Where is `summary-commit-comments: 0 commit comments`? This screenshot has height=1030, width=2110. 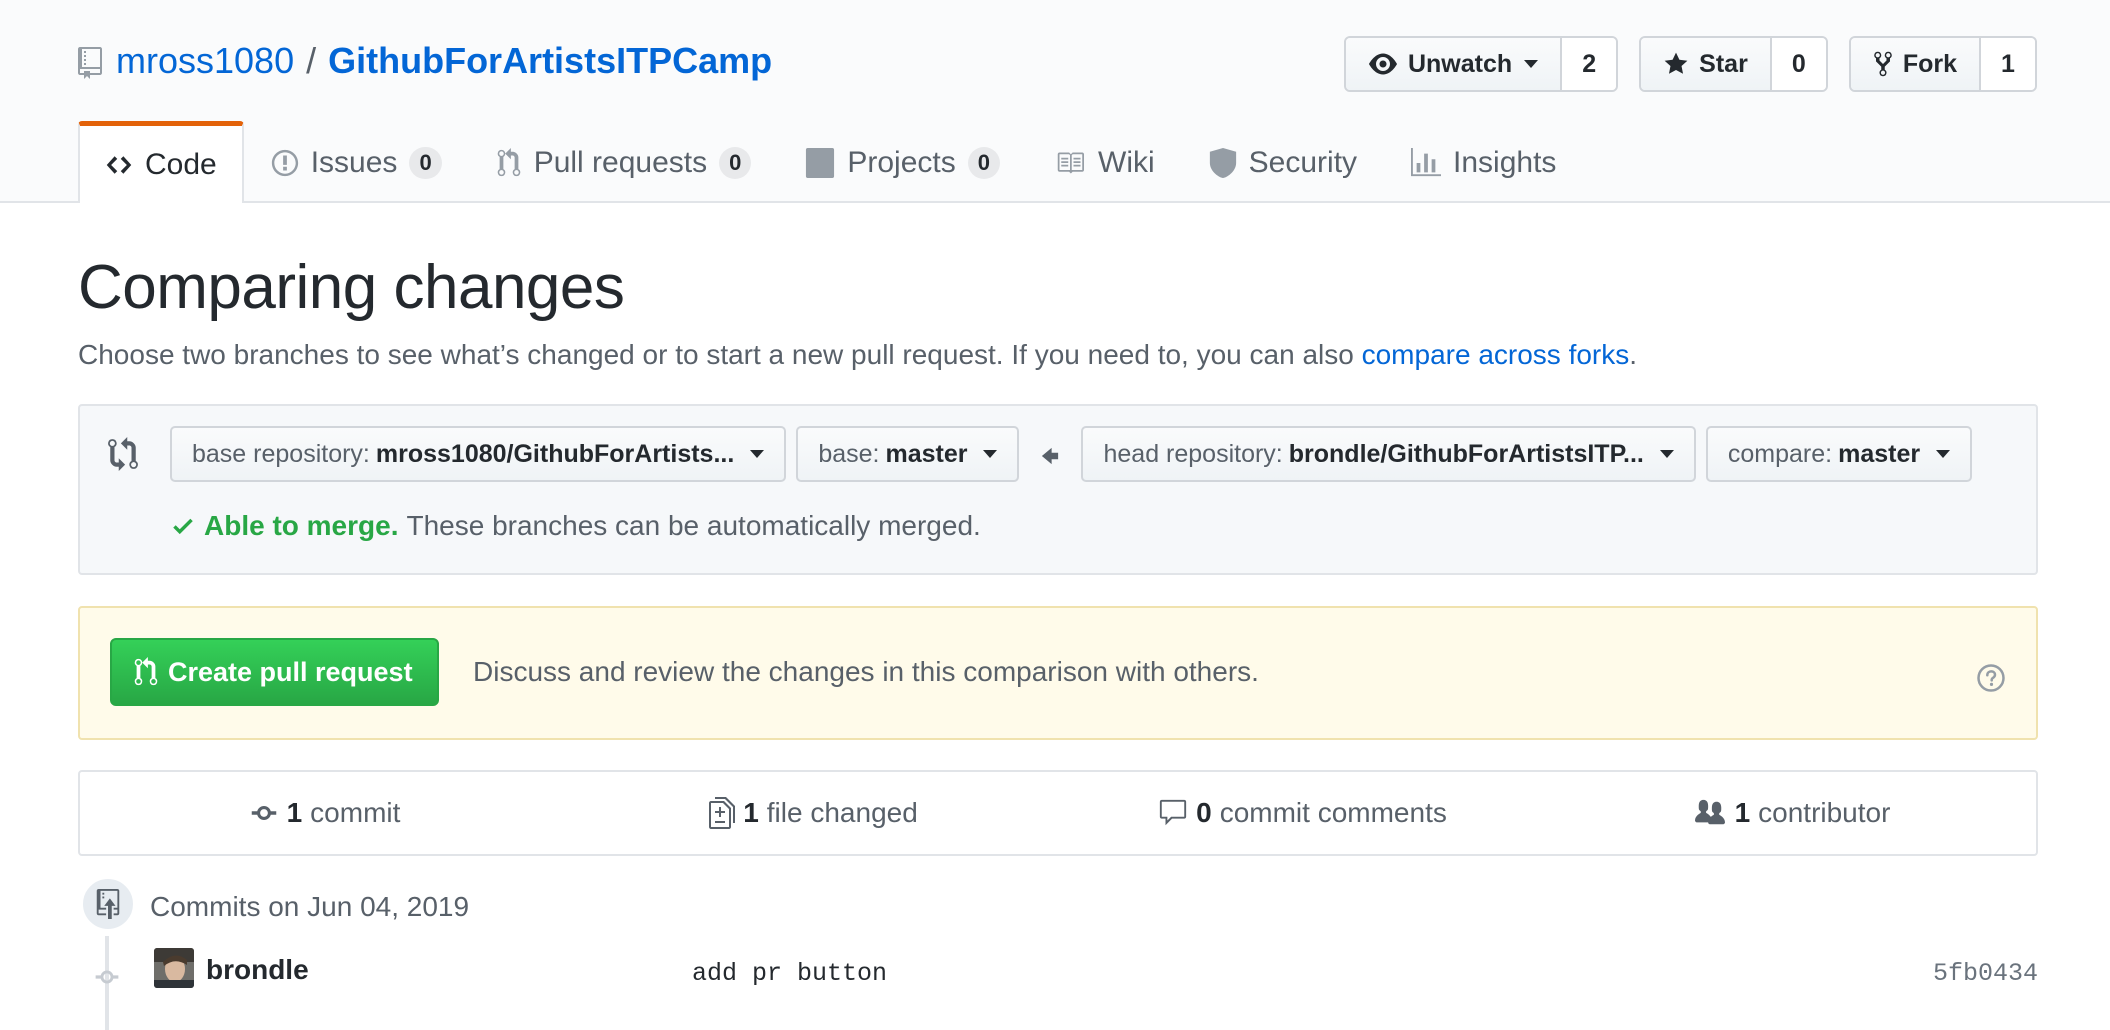 summary-commit-comments: 0 commit comments is located at coordinates (1302, 813).